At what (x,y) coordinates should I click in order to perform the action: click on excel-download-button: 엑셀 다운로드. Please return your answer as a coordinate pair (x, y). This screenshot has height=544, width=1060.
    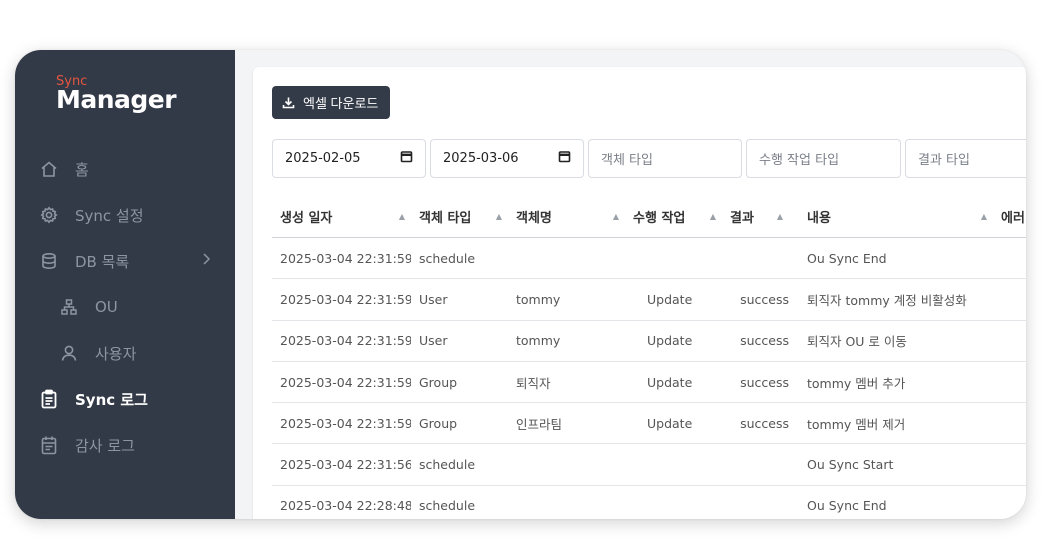
    Looking at the image, I should click on (331, 102).